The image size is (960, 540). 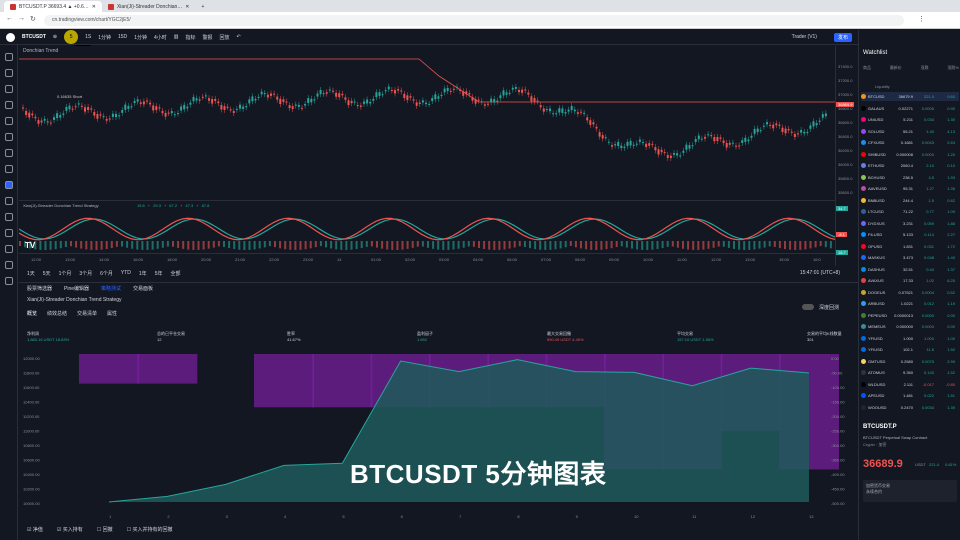 What do you see at coordinates (160, 37) in the screenshot?
I see `interval-4h: 4小时` at bounding box center [160, 37].